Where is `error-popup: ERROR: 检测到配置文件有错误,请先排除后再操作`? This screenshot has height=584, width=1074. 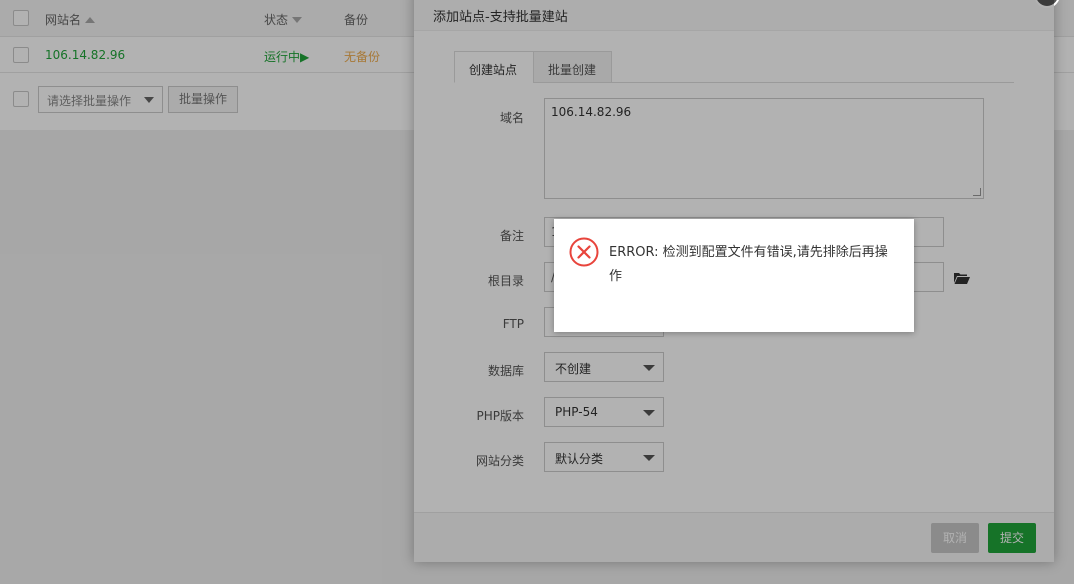
error-popup: ERROR: 检测到配置文件有错误,请先排除后再操作 is located at coordinates (734, 275).